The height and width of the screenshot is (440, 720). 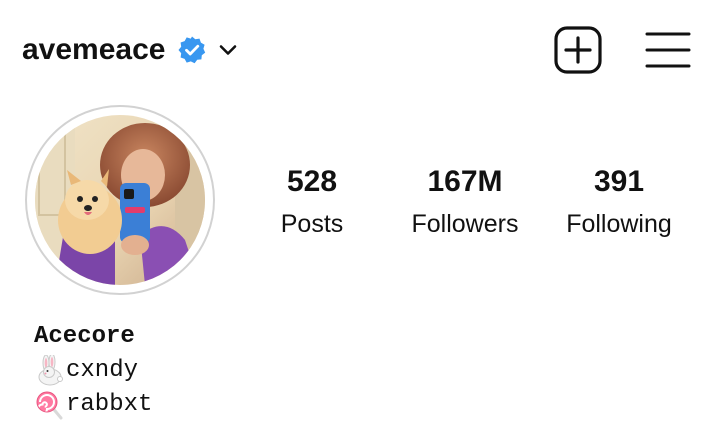 I want to click on profile-avatar, so click(x=120, y=200).